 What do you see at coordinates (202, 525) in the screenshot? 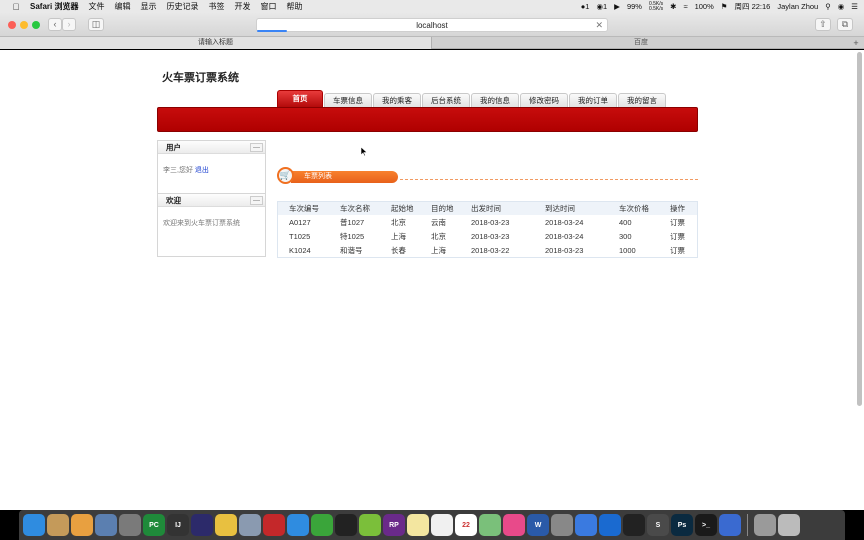
I see `dock-eclipse-icon` at bounding box center [202, 525].